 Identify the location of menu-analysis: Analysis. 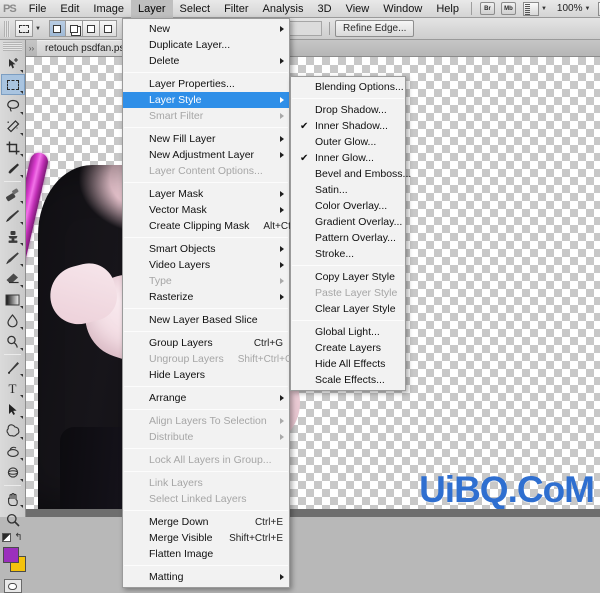
(283, 9).